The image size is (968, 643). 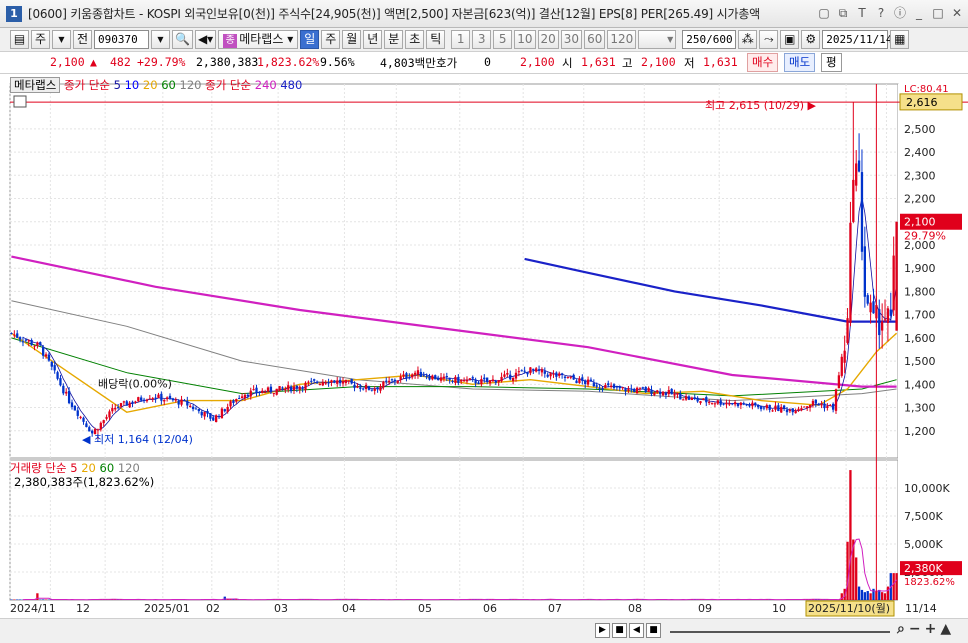 What do you see at coordinates (595, 39) in the screenshot?
I see `minute-60: 60` at bounding box center [595, 39].